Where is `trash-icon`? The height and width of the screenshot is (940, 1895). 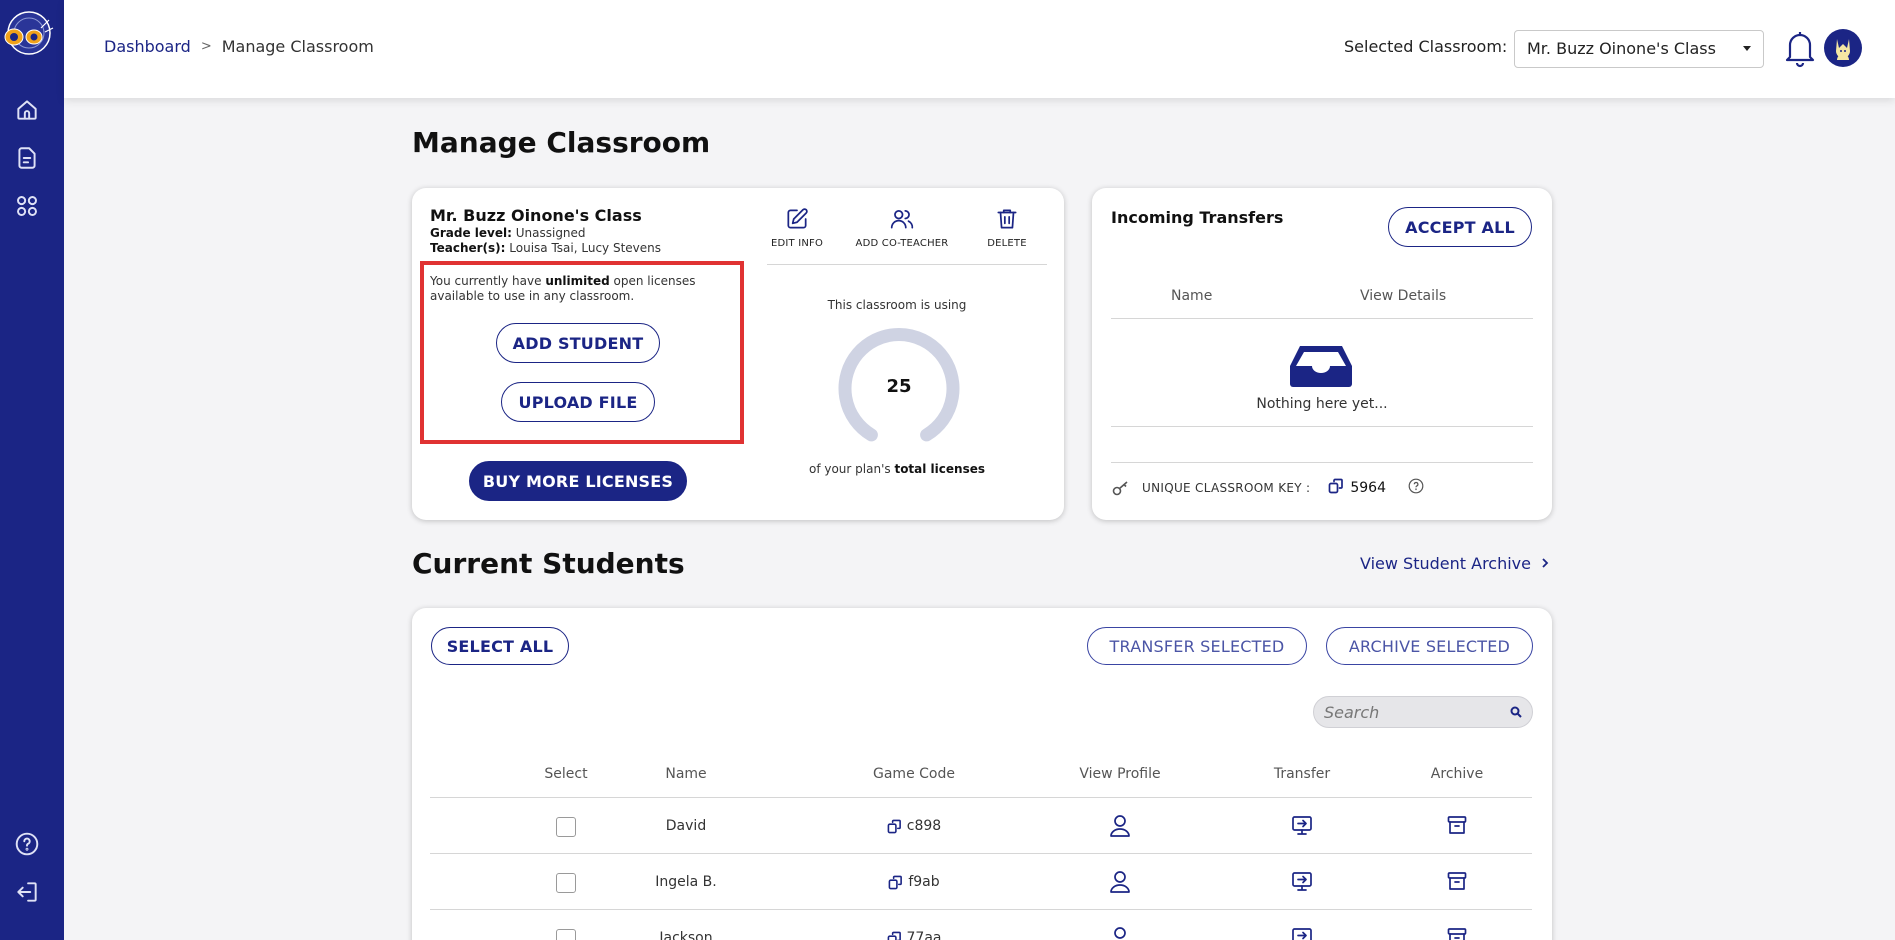 trash-icon is located at coordinates (1007, 219).